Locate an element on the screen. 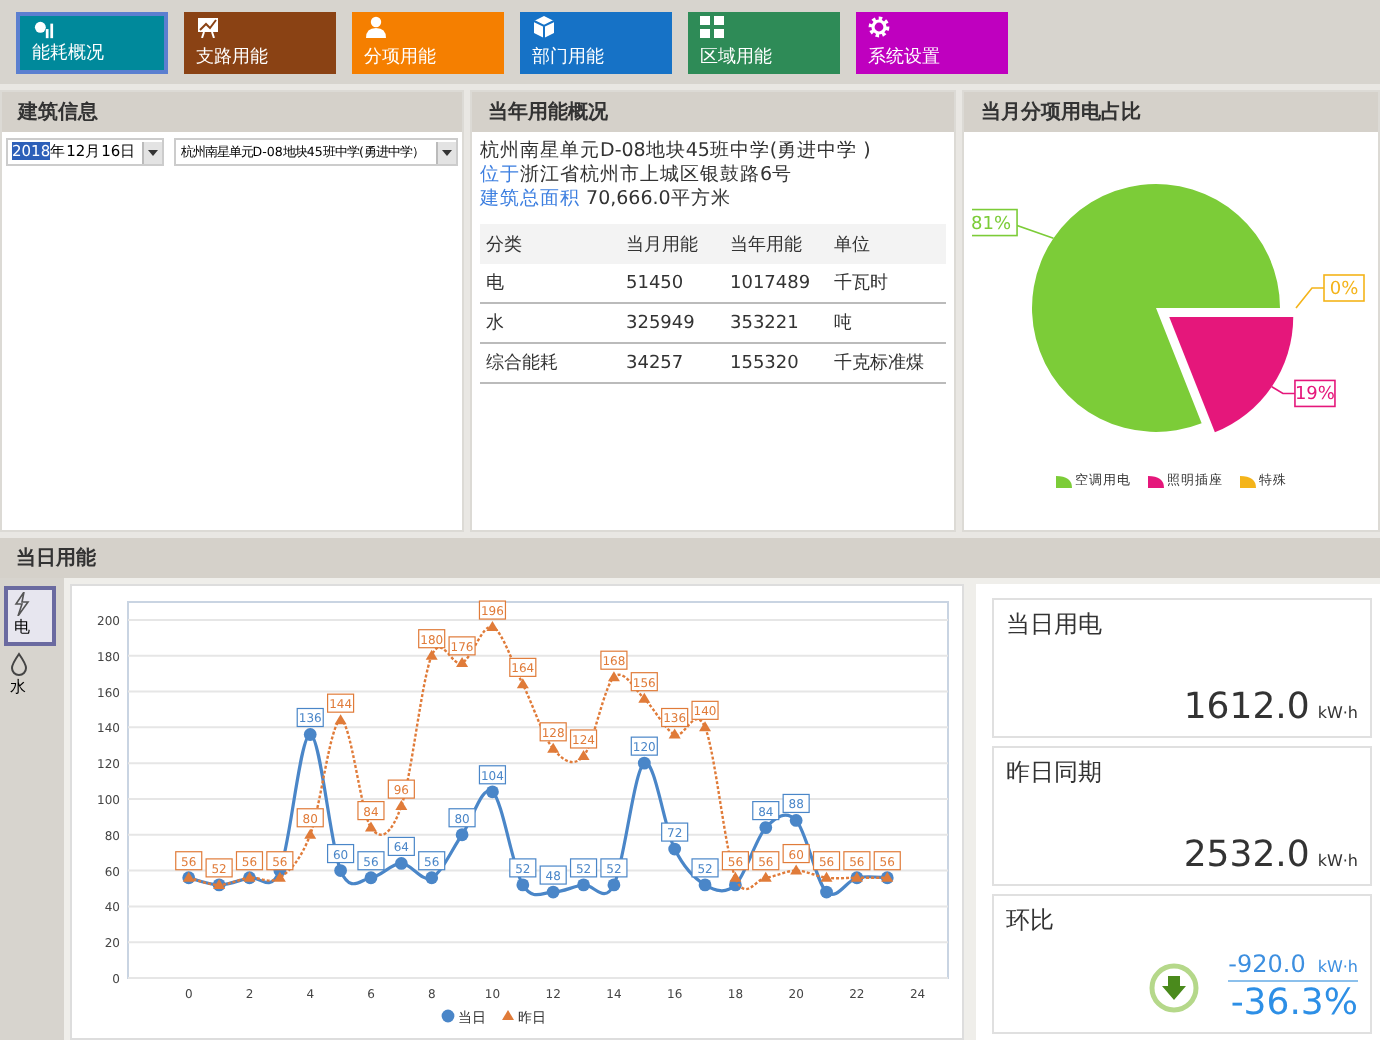  data-label: 19% is located at coordinates (1315, 395).